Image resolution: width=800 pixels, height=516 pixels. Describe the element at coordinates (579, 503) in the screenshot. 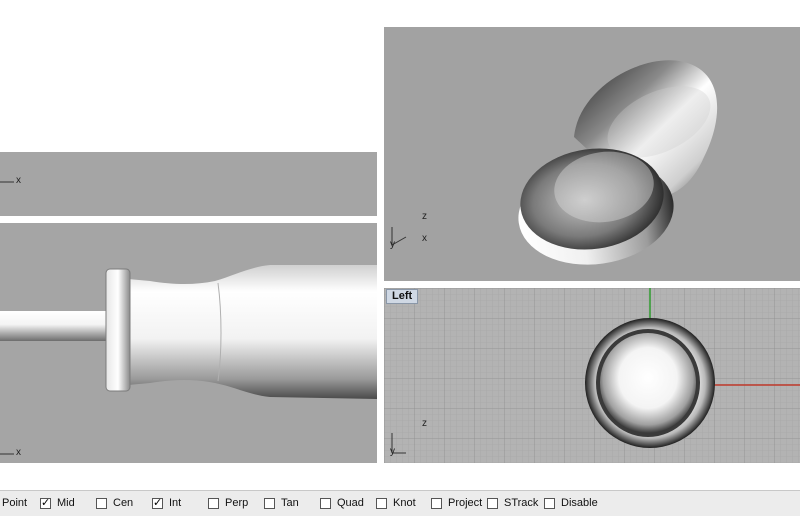

I see `osnap-label: Disable` at that location.